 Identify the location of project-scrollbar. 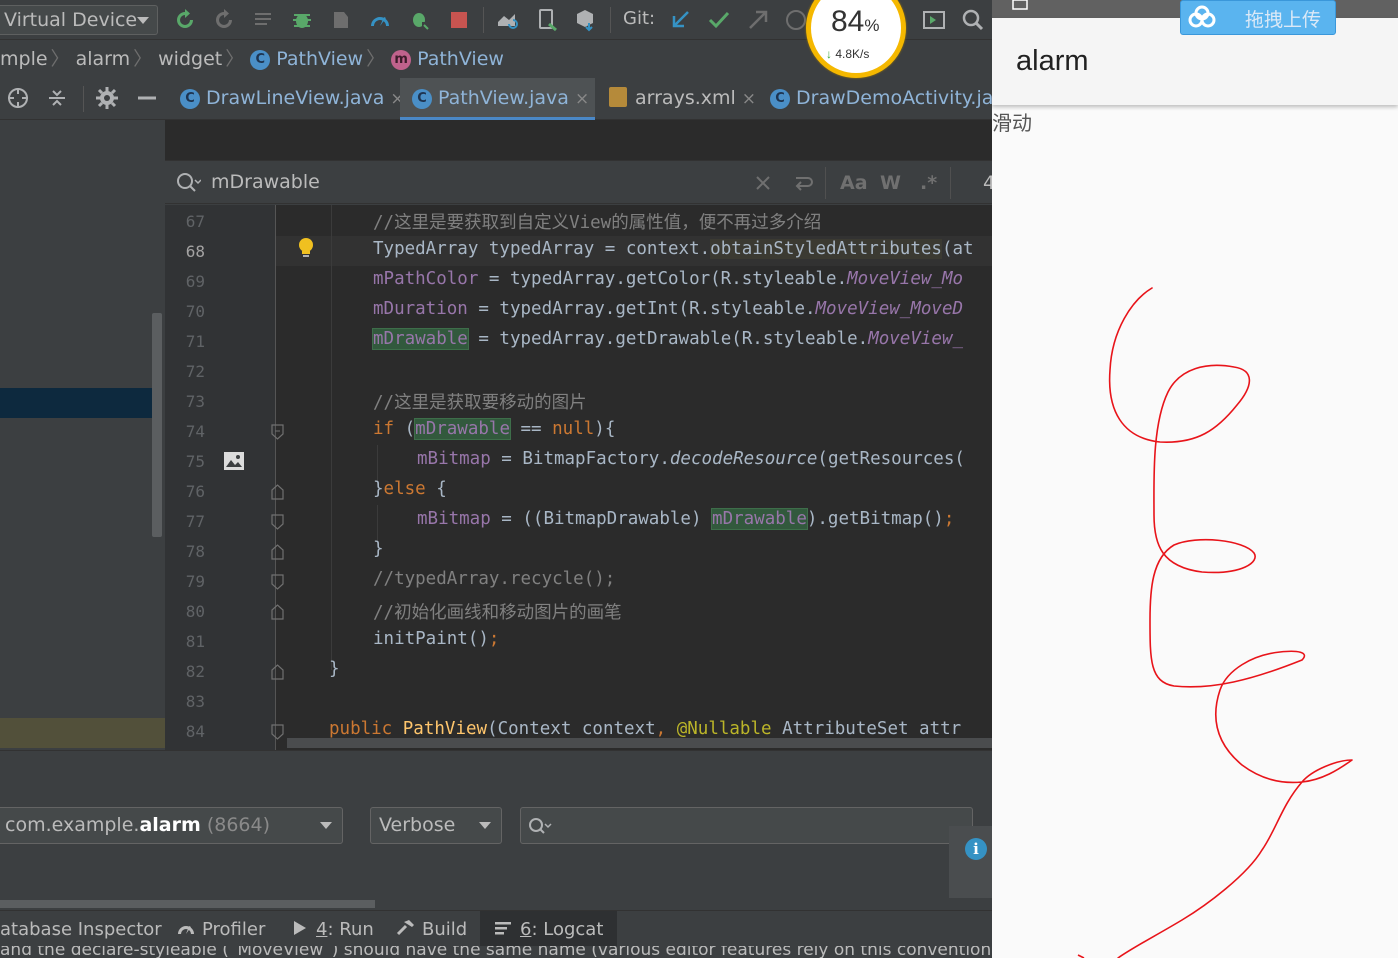
(157, 425).